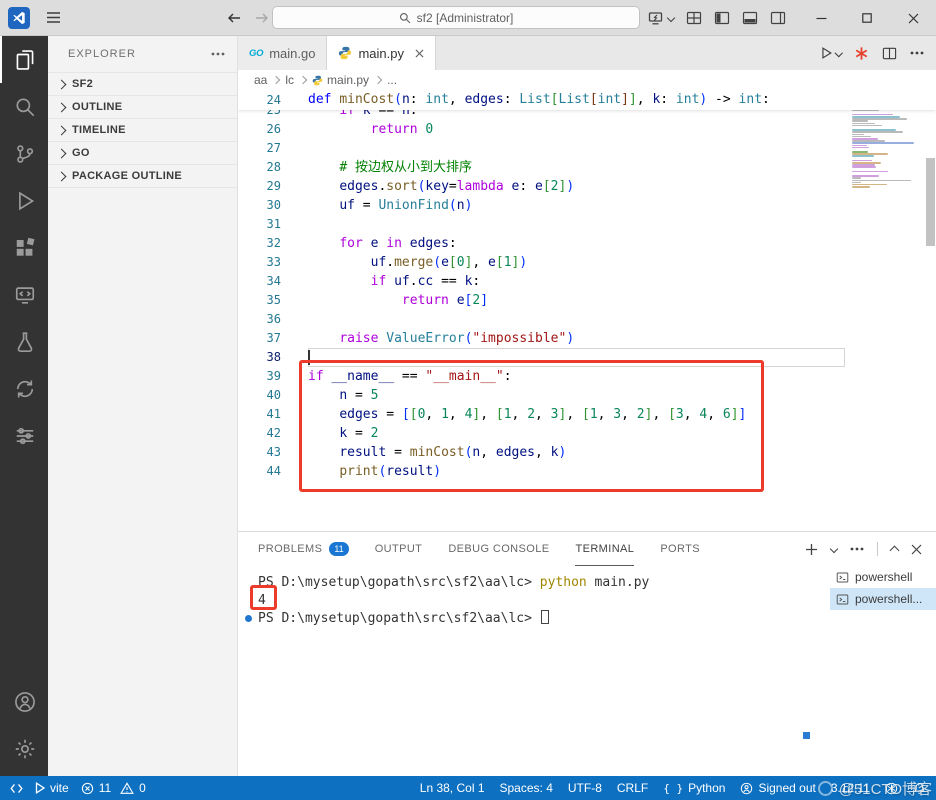 The image size is (936, 800). I want to click on sidebar-section-timeline: TIMELINE, so click(142, 129).